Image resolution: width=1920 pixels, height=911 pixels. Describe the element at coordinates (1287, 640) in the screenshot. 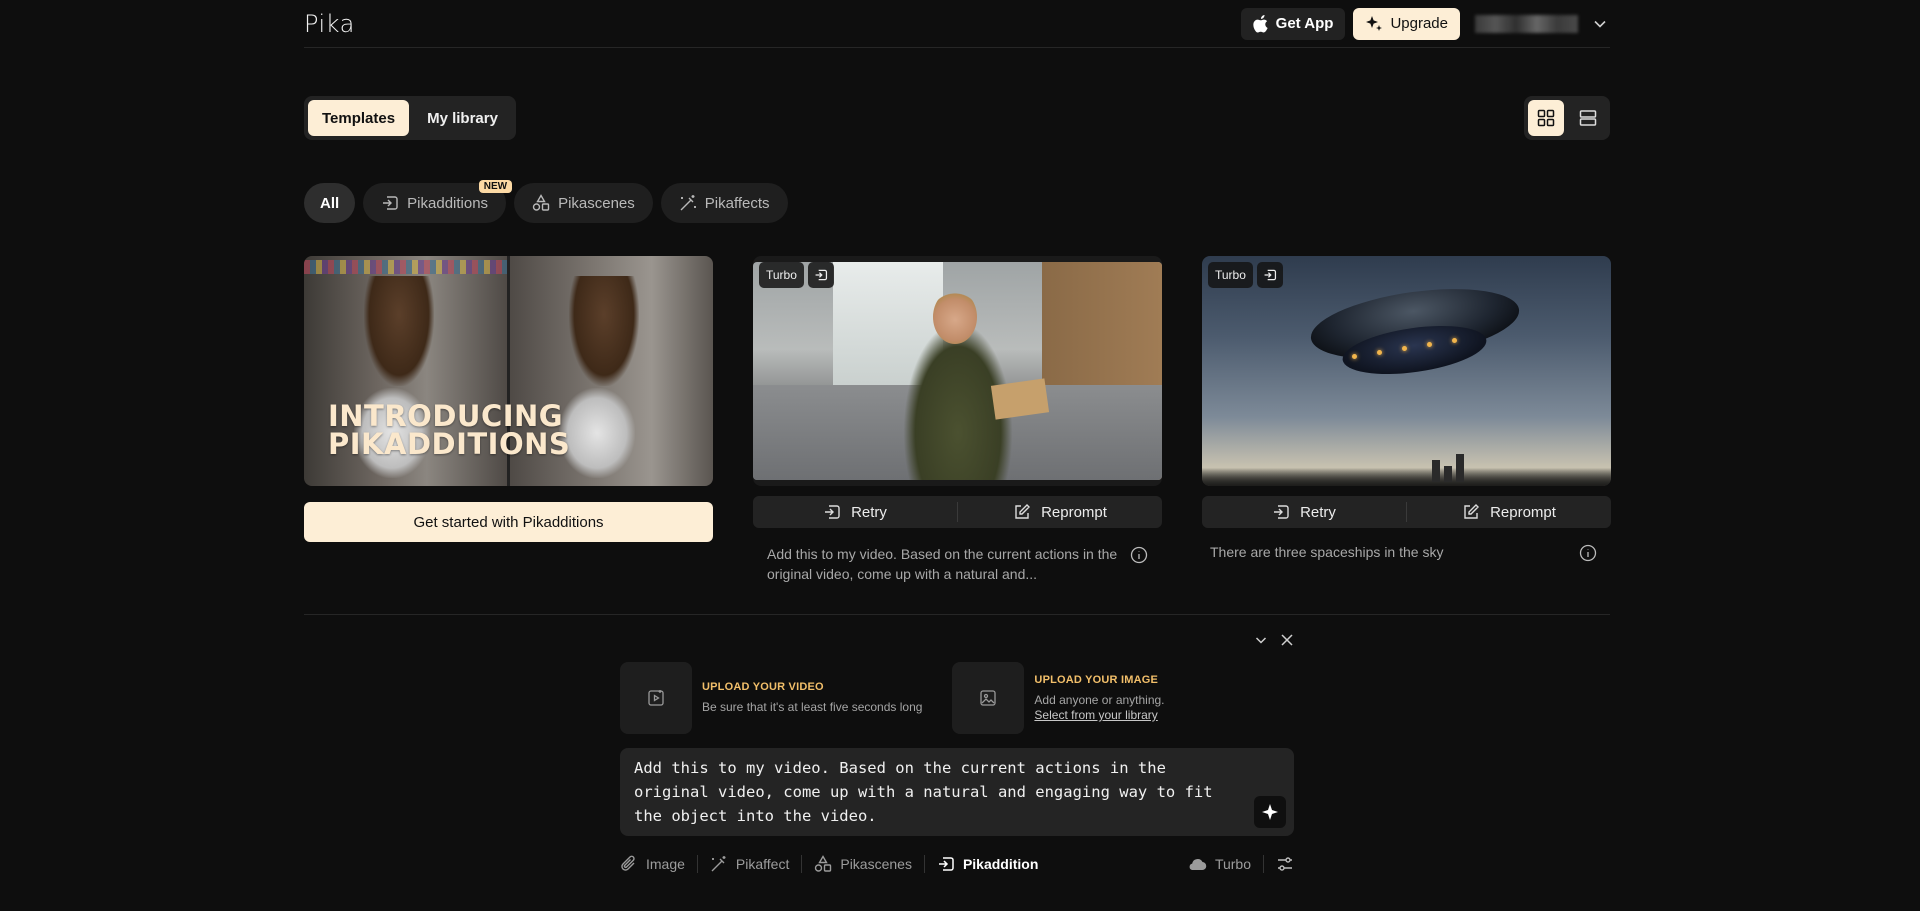

I see `close-icon` at that location.